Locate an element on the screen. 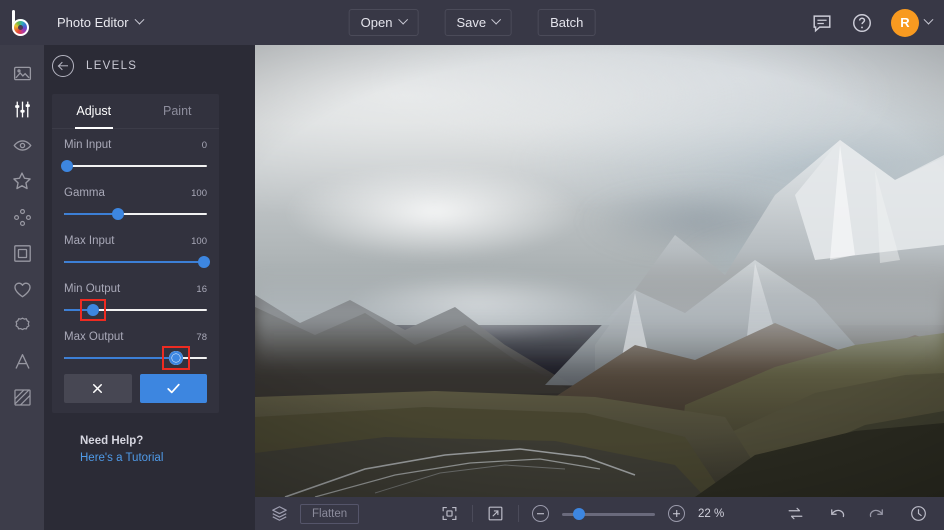 The width and height of the screenshot is (944, 530). slider-min-output-track is located at coordinates (135, 310).